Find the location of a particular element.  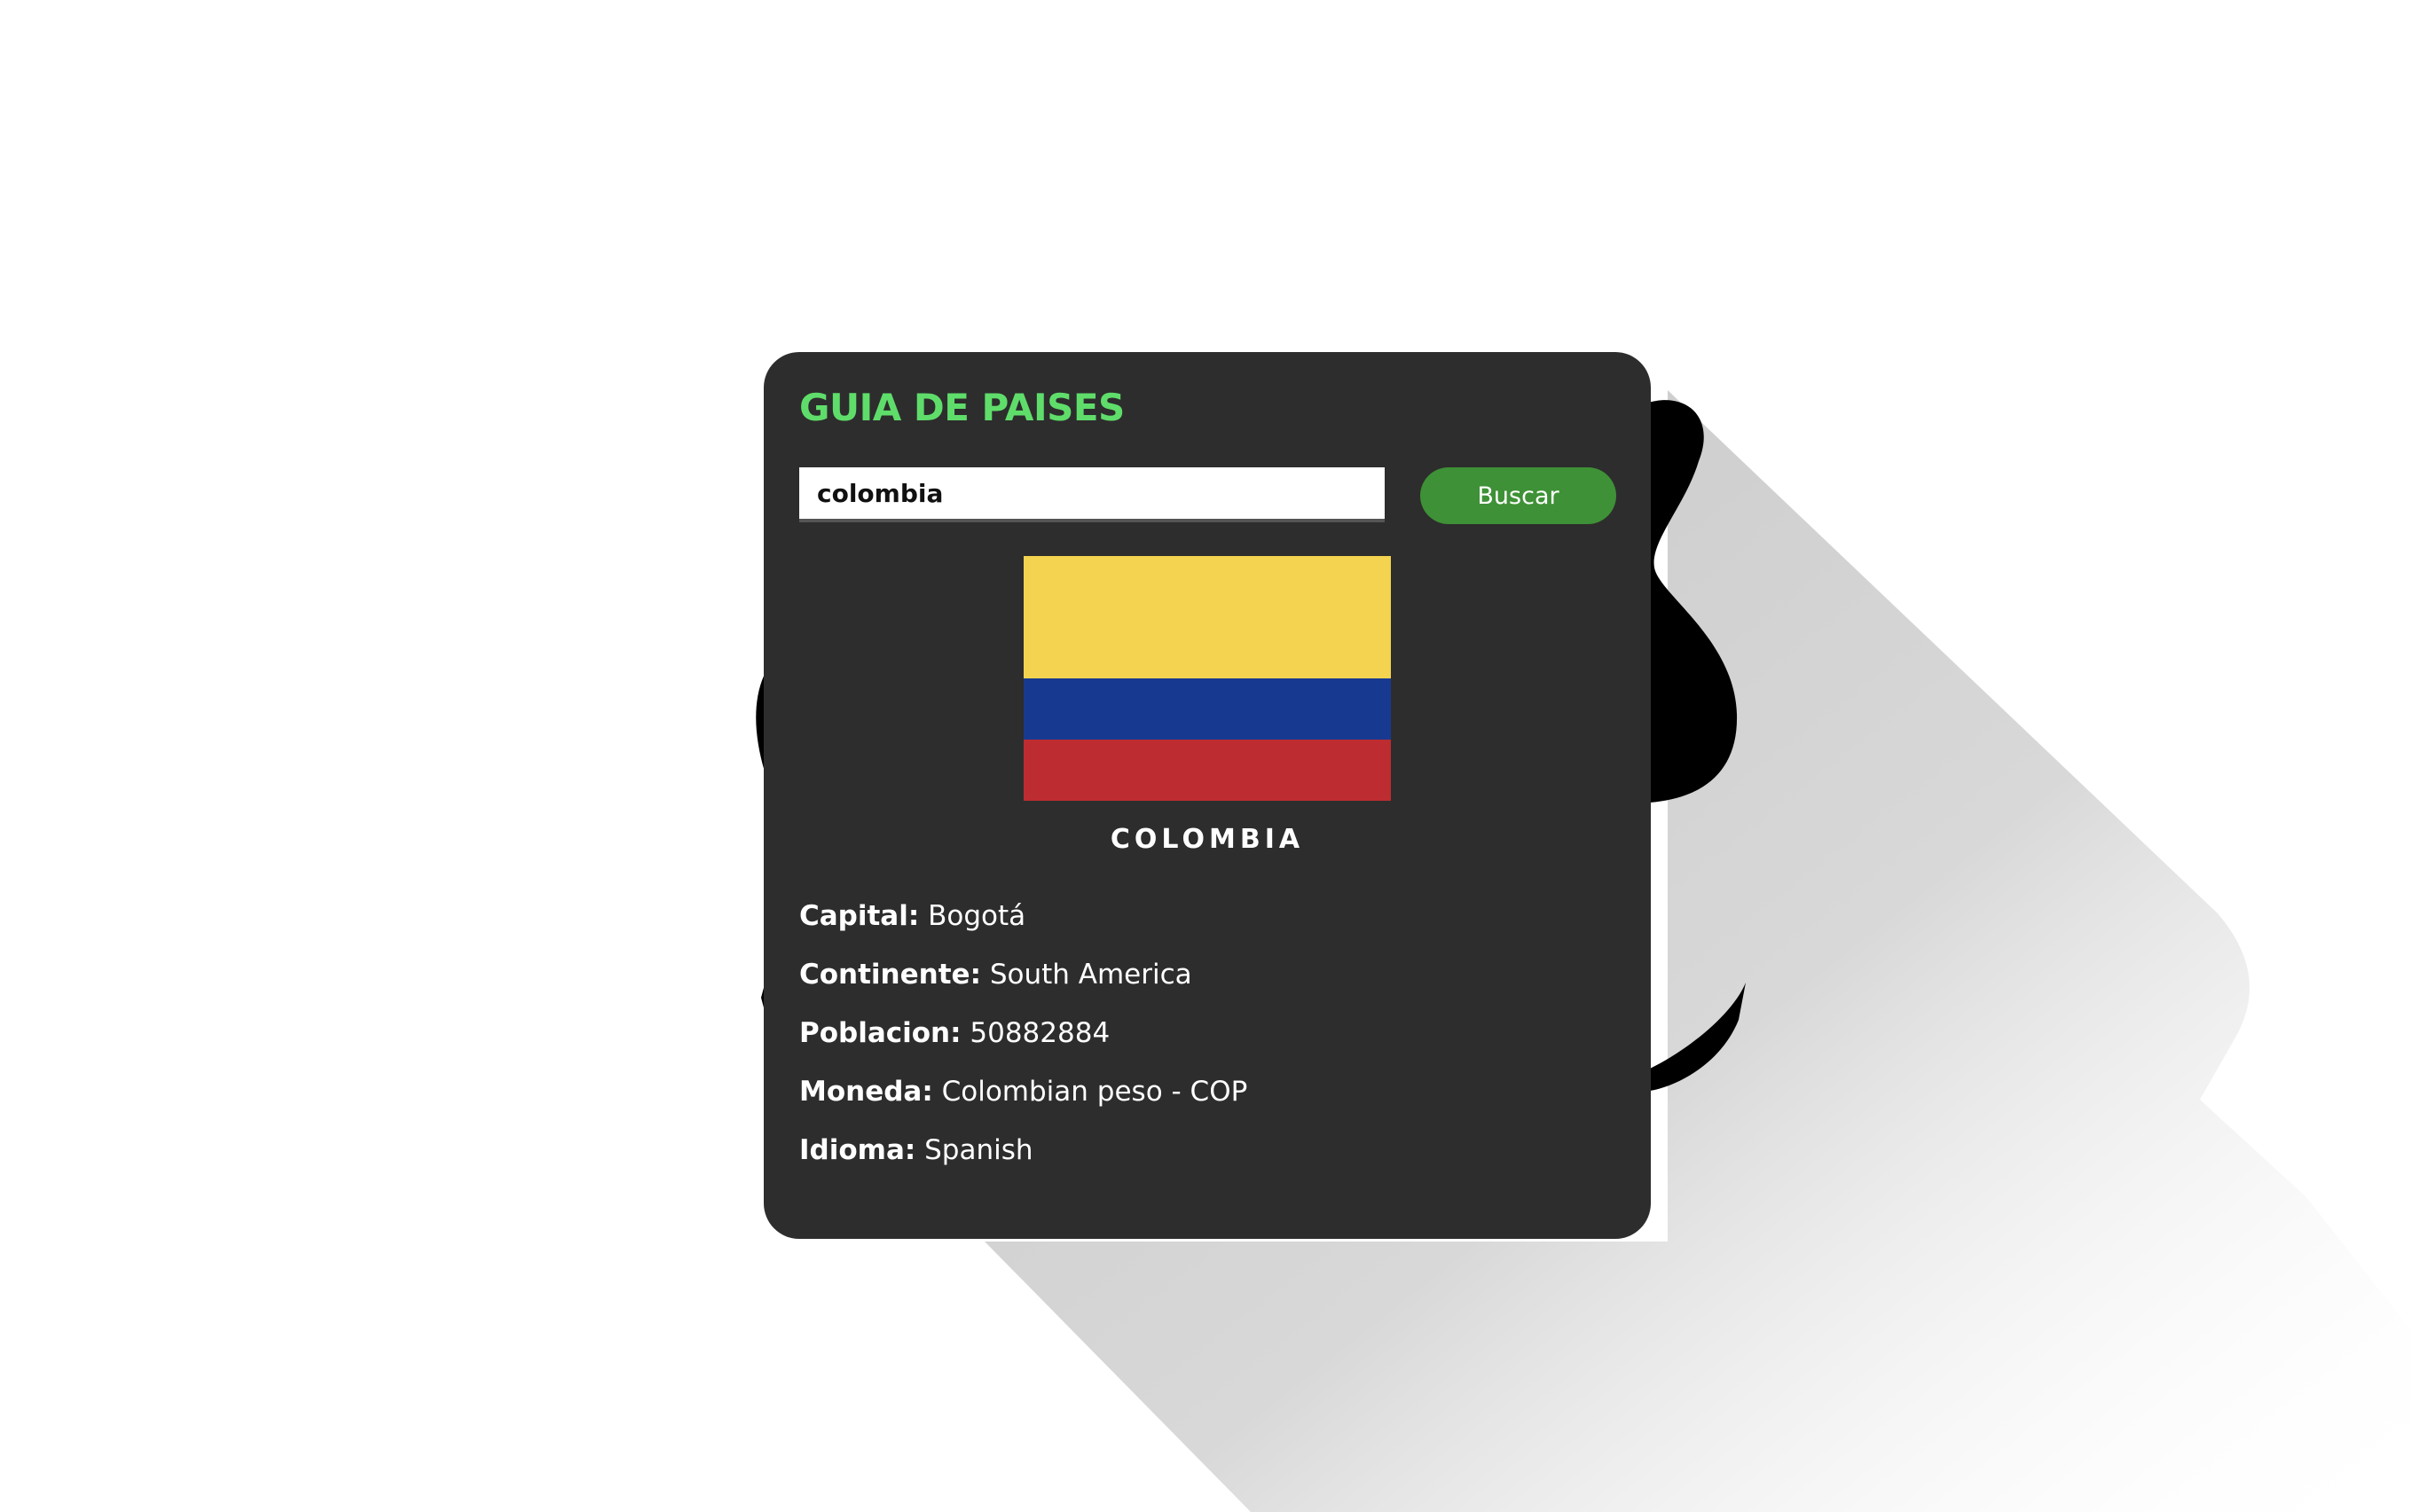

country-flag is located at coordinates (1207, 678).